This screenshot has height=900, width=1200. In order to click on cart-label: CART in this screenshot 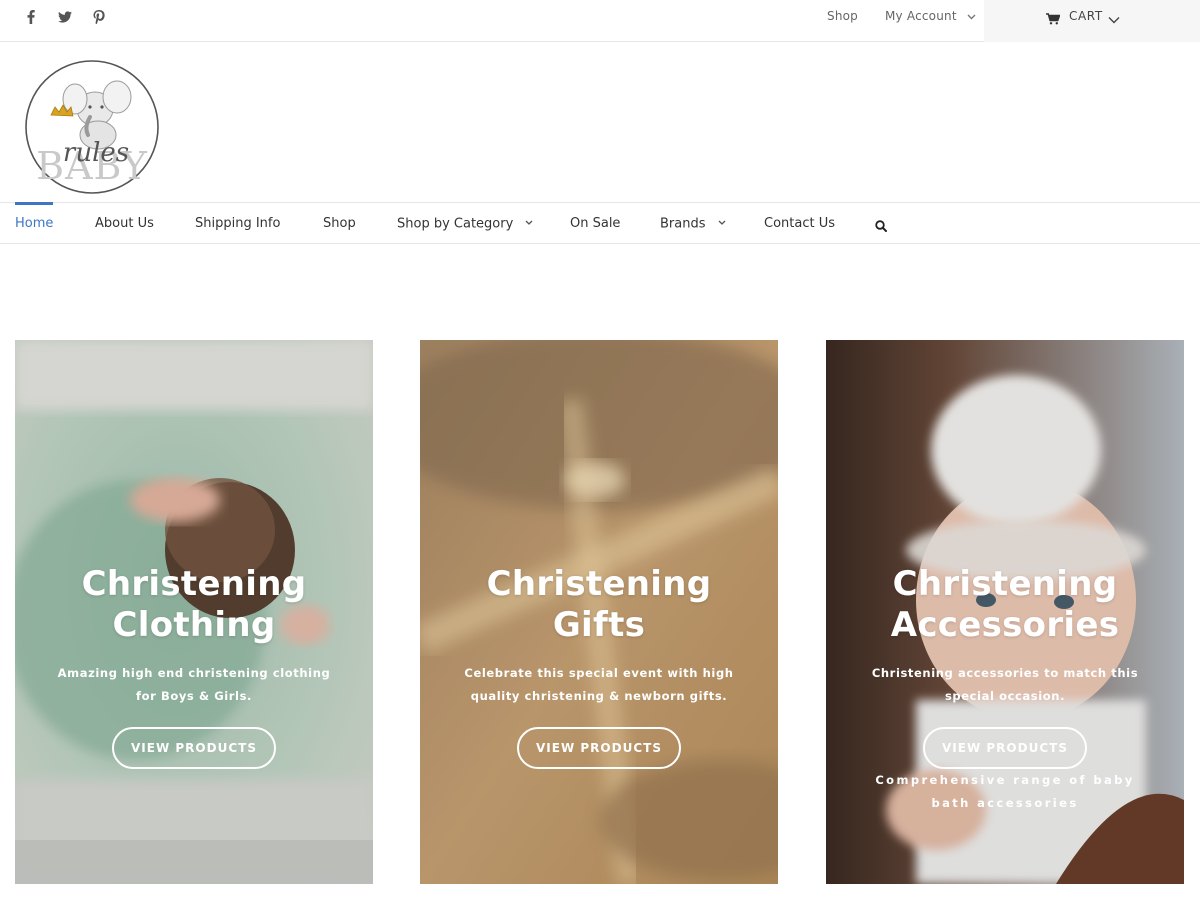, I will do `click(1086, 16)`.